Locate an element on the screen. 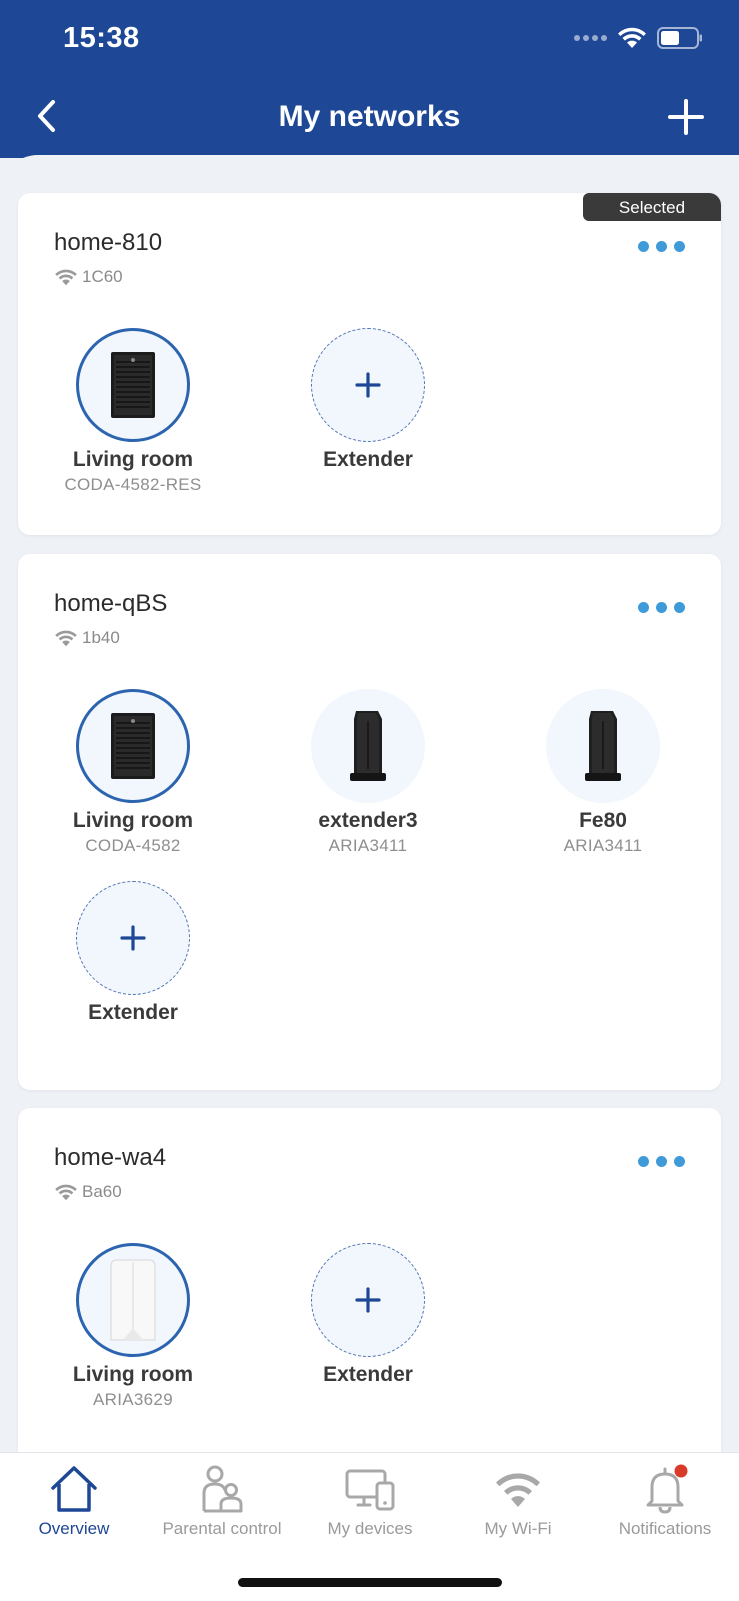 This screenshot has width=739, height=1601. node-living-room: Living room CODA-4582-RES is located at coordinates (133, 411).